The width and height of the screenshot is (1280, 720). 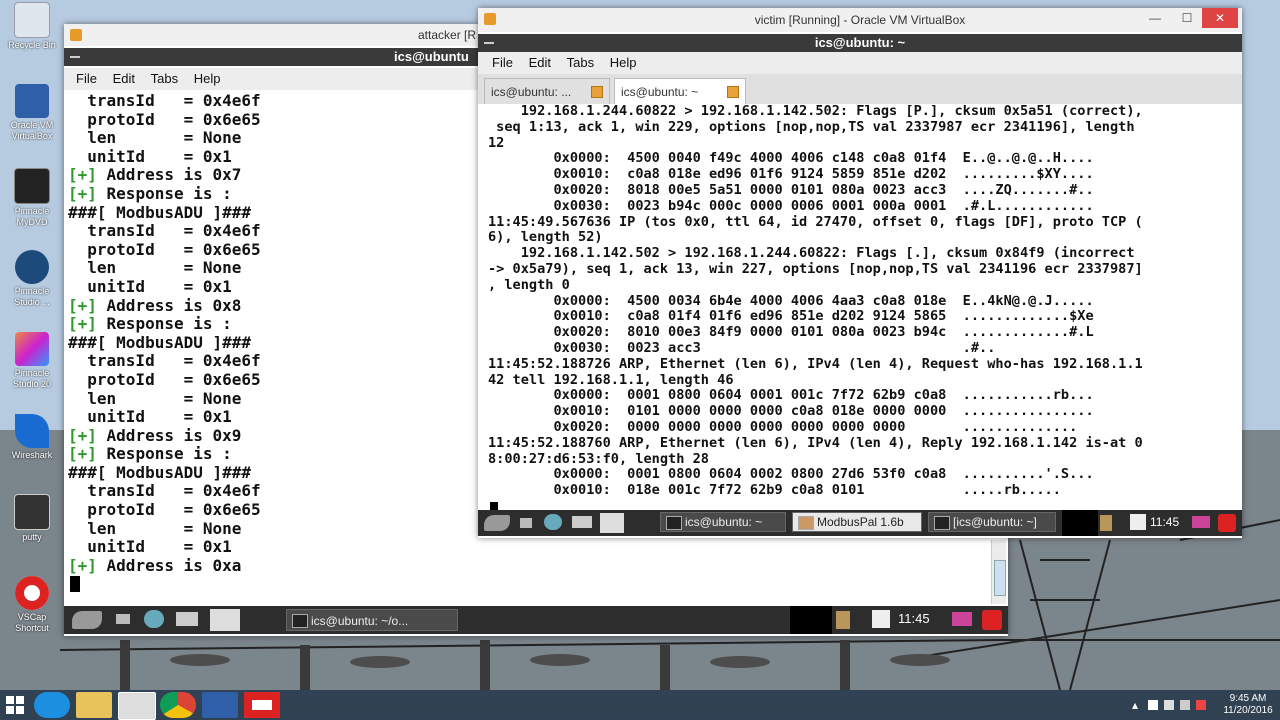 I want to click on taskbar-button-terminal: ics@ubuntu: ~, so click(x=723, y=522).